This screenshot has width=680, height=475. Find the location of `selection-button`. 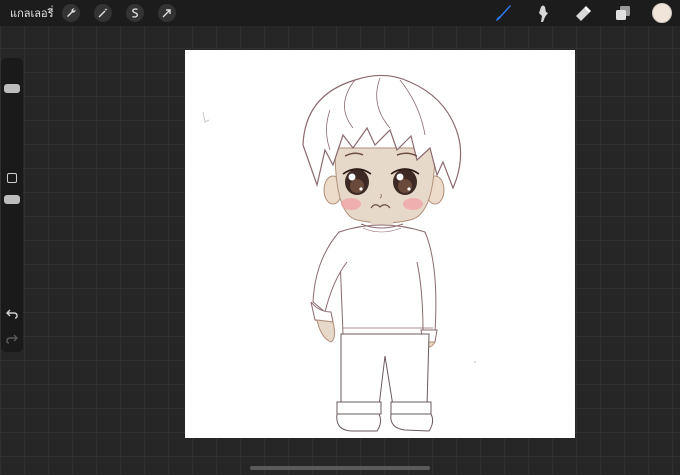

selection-button is located at coordinates (134, 13).